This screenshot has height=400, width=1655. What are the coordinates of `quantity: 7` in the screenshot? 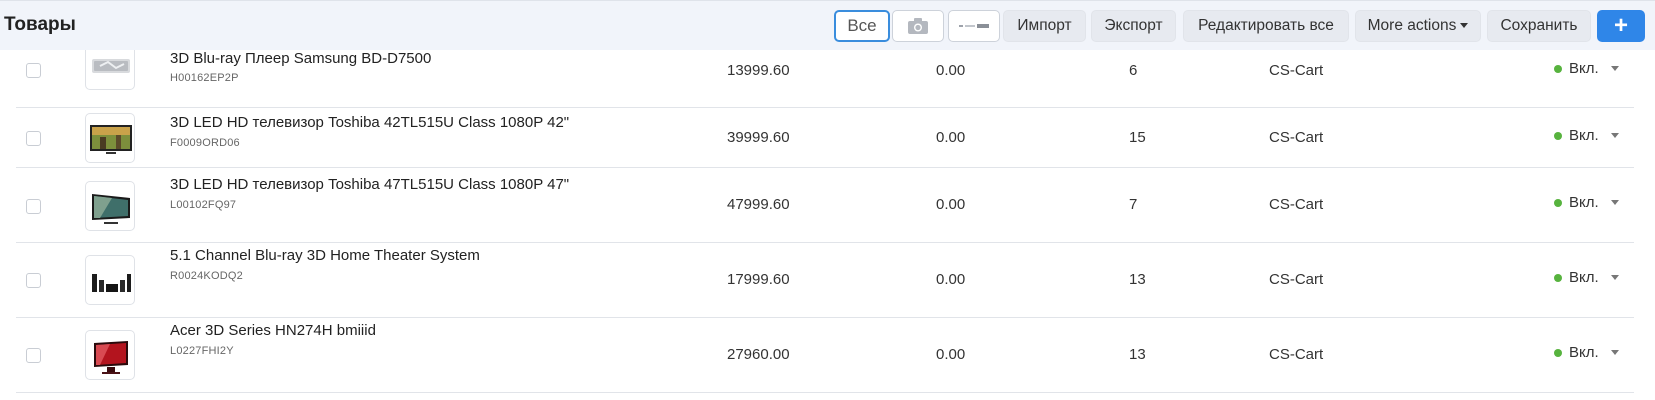 It's located at (1133, 204).